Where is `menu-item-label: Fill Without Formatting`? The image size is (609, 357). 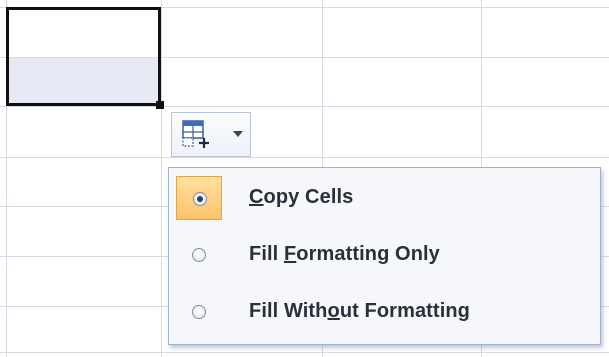
menu-item-label: Fill Without Formatting is located at coordinates (359, 311).